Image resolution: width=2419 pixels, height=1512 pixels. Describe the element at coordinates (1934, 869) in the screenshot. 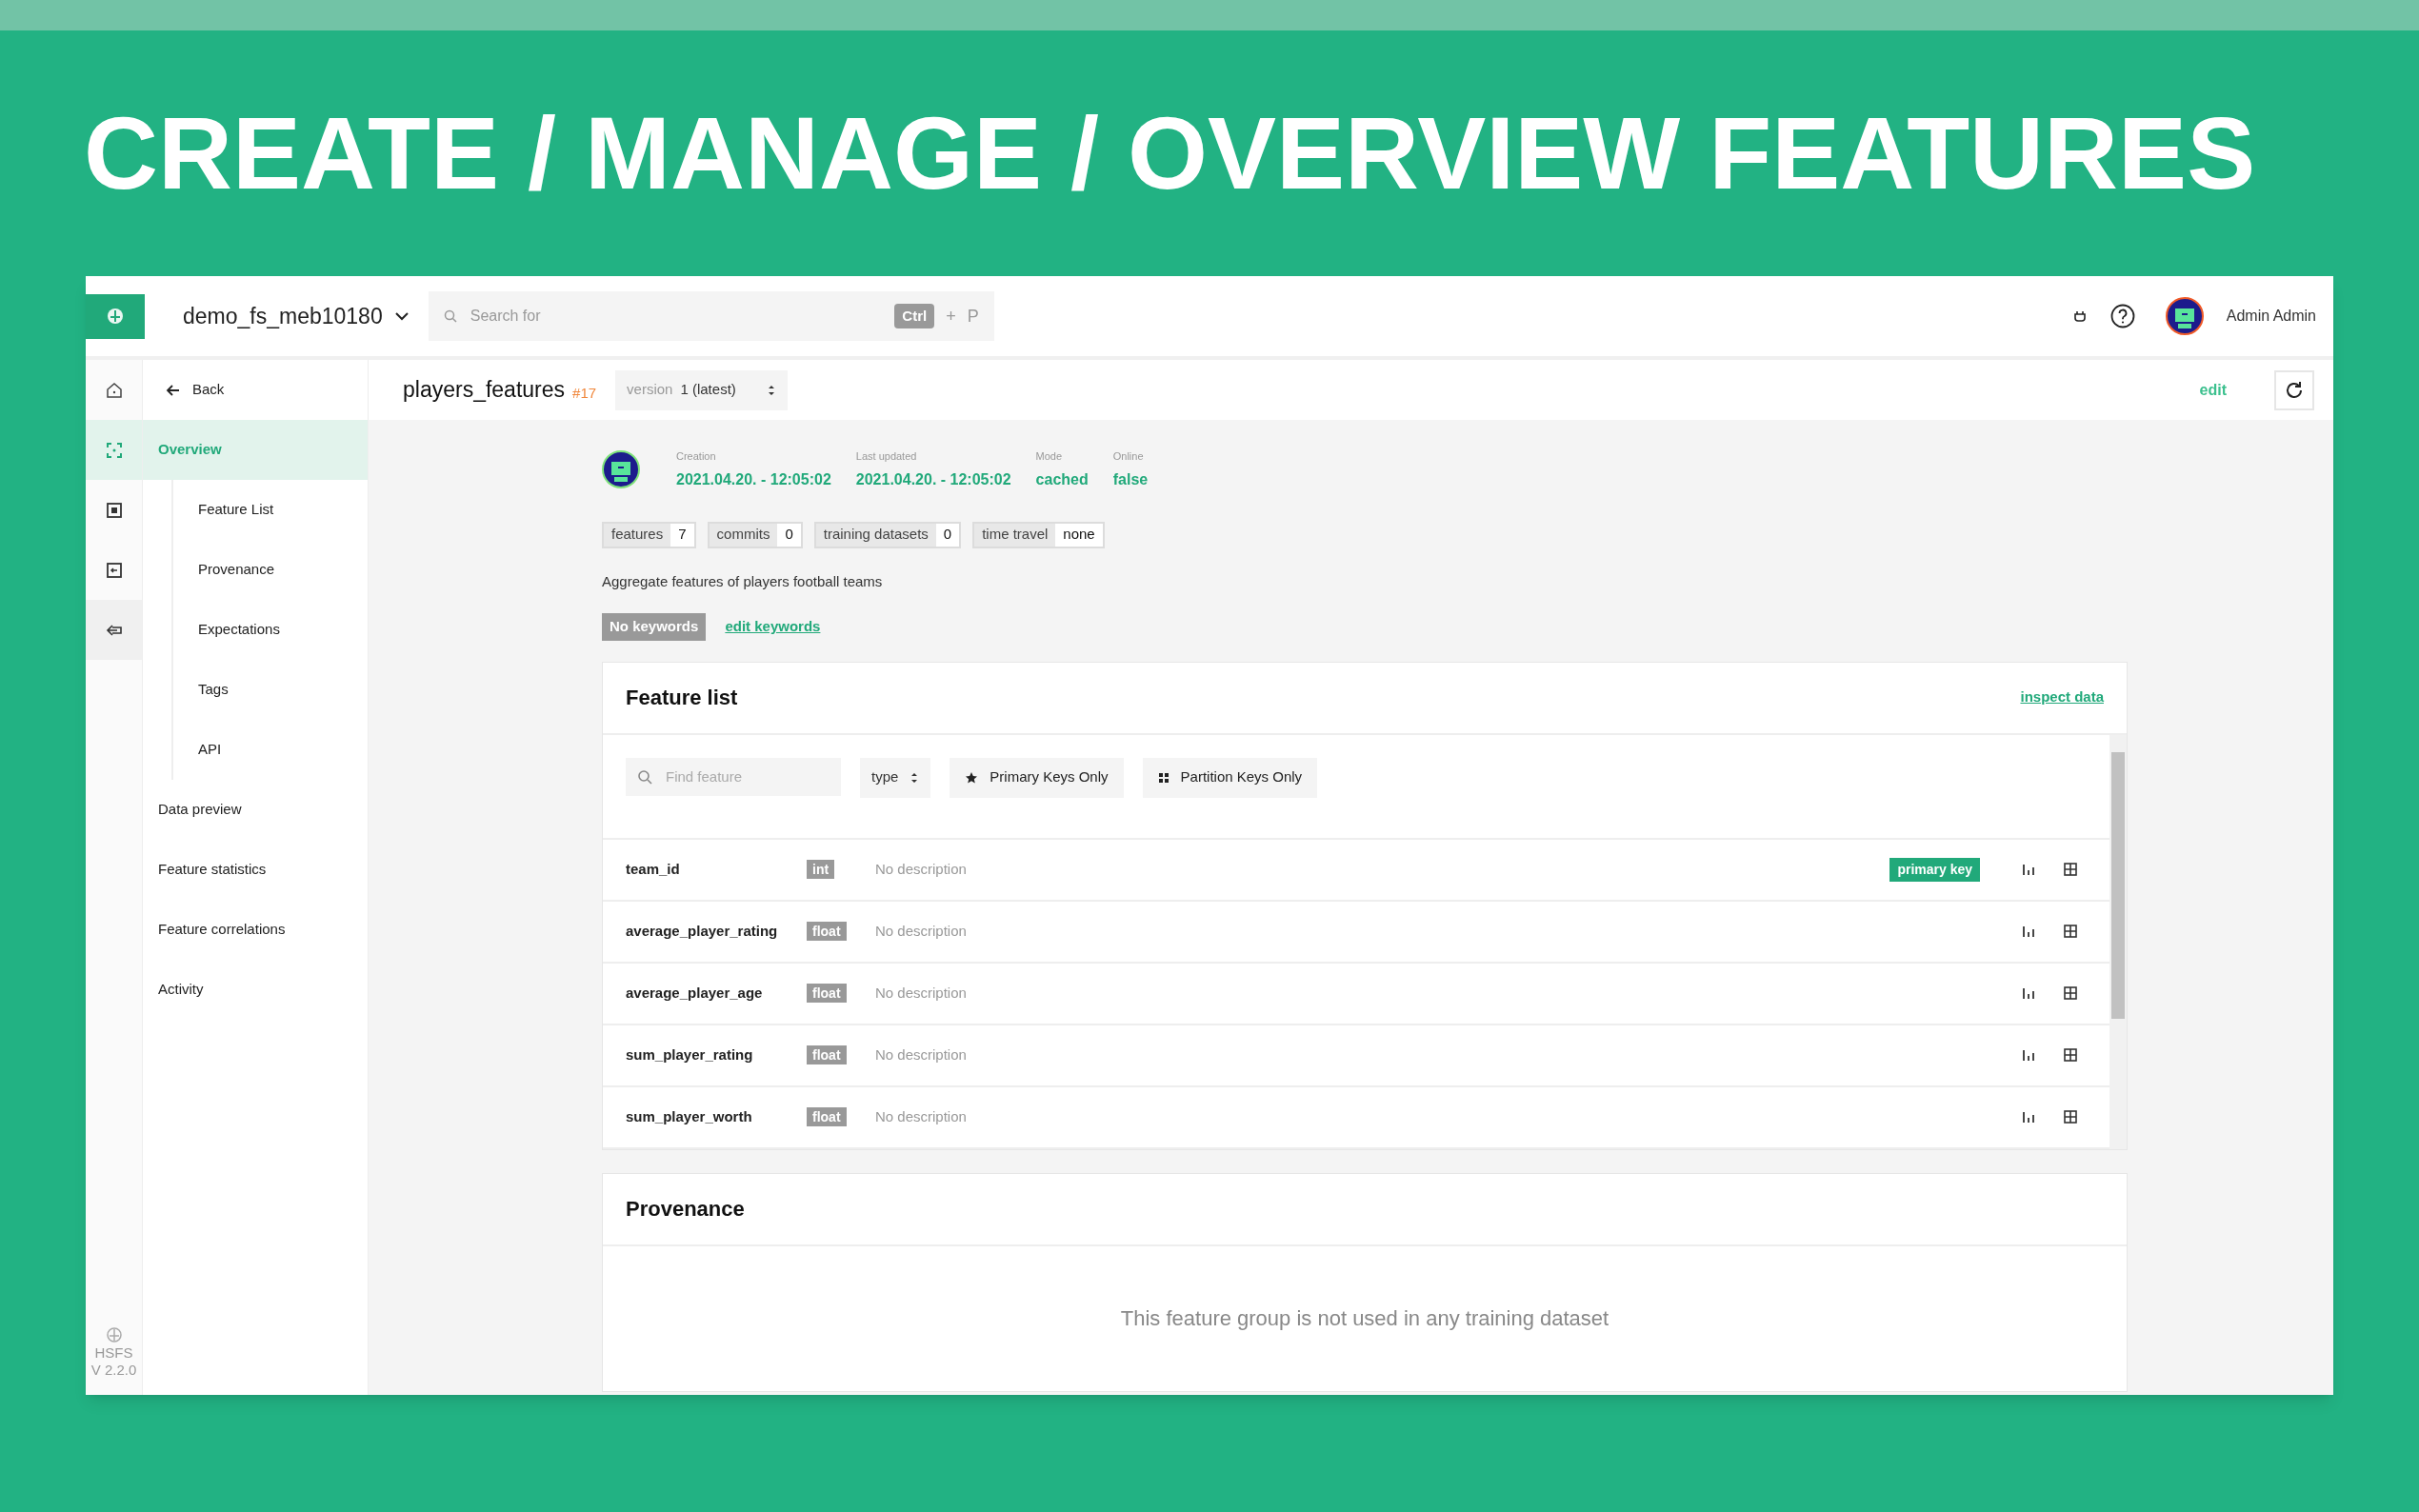

I see `primary-key-badge: primary key` at that location.